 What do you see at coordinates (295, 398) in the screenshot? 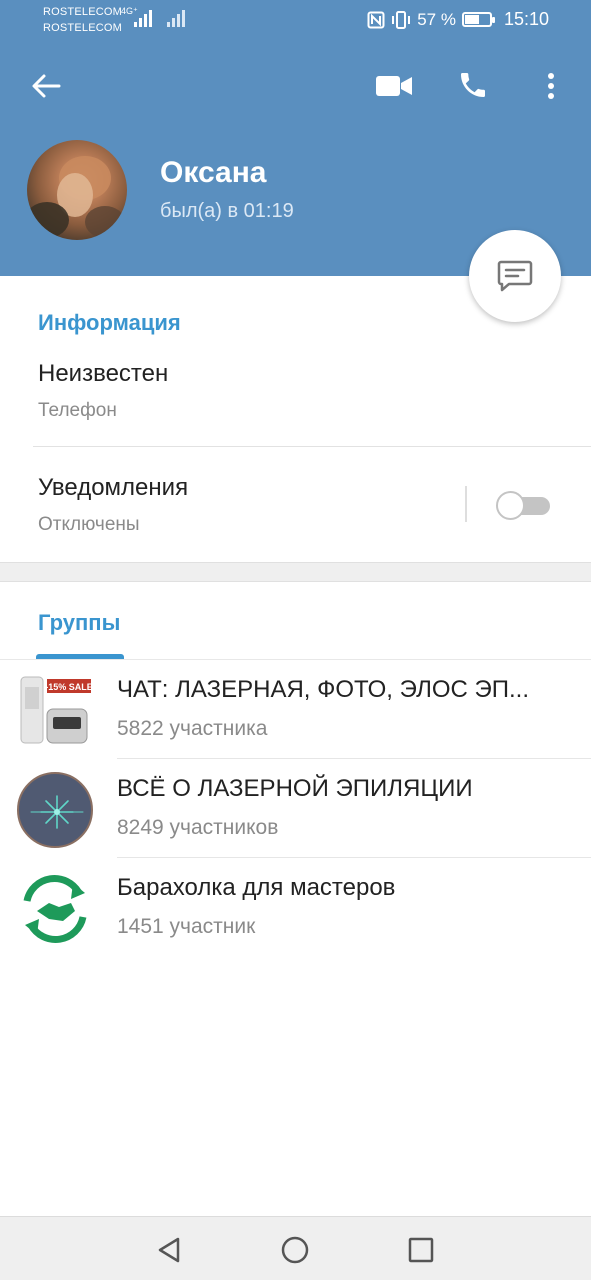
I see `phone-row: Неизвестен Телефон` at bounding box center [295, 398].